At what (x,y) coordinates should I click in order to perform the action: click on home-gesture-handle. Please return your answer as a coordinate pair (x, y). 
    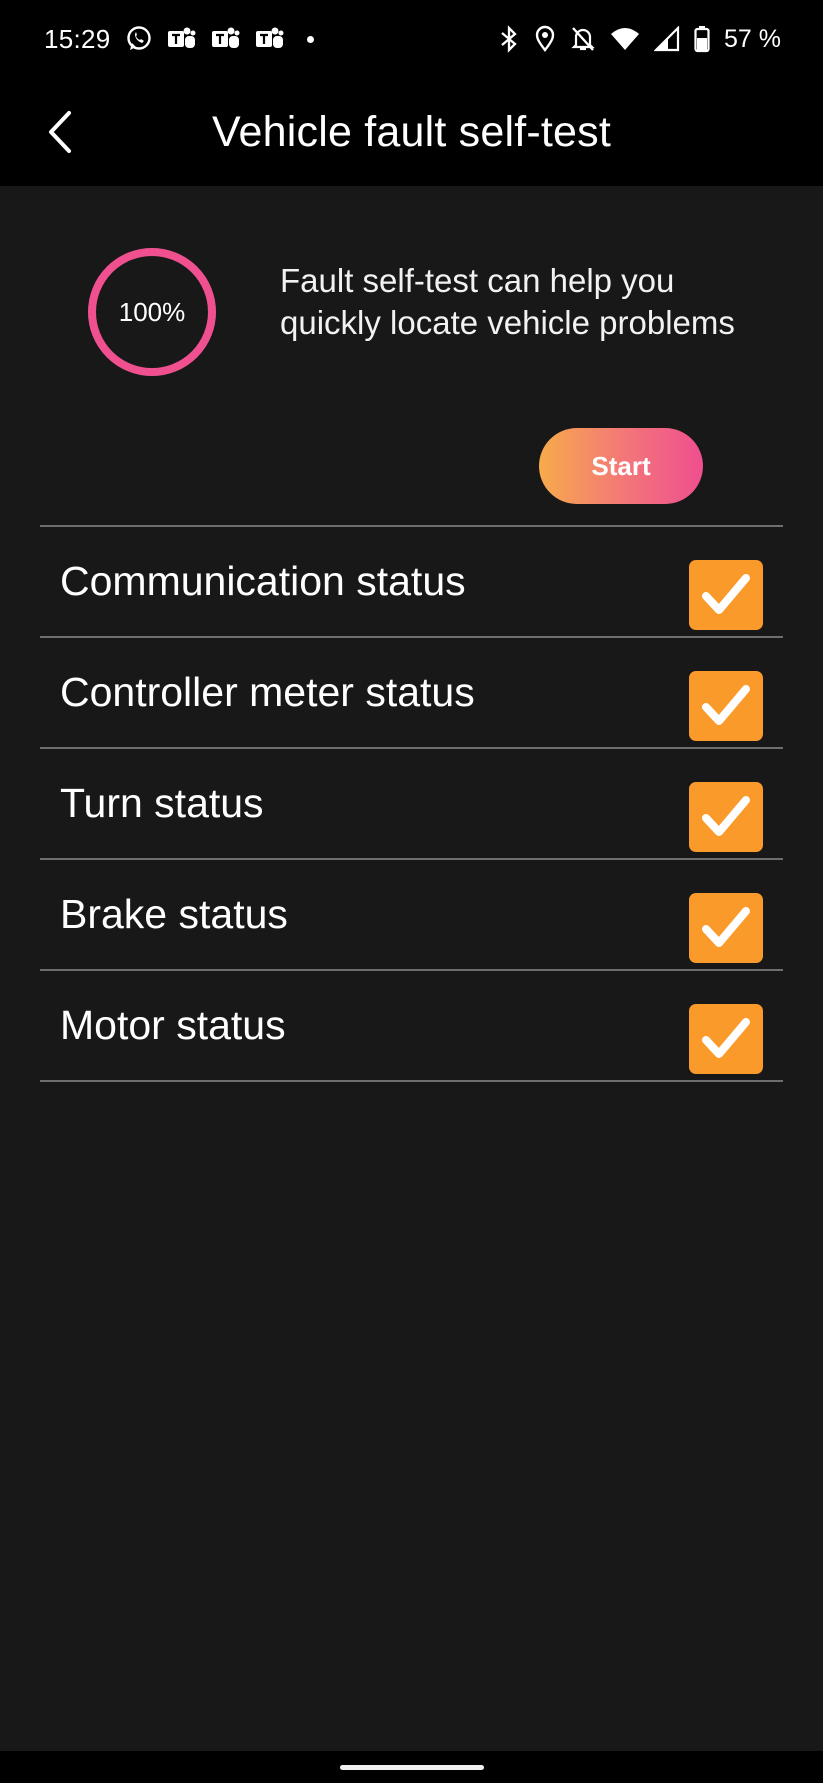
    Looking at the image, I should click on (412, 1767).